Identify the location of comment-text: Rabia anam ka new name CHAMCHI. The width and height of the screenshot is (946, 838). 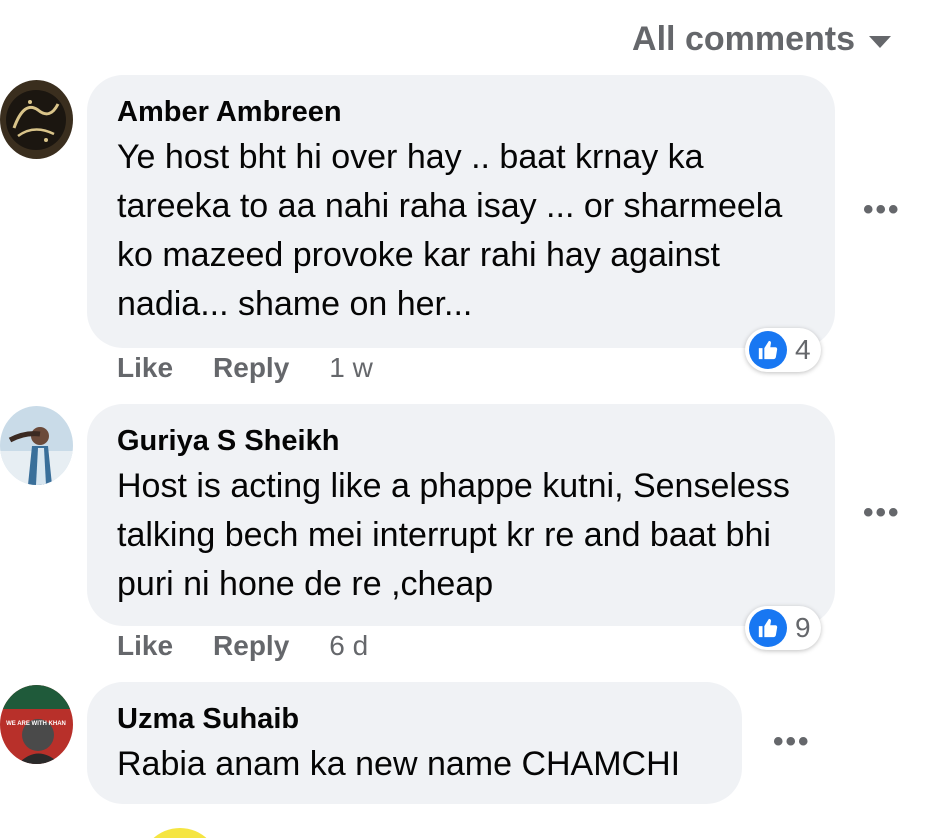
(399, 764).